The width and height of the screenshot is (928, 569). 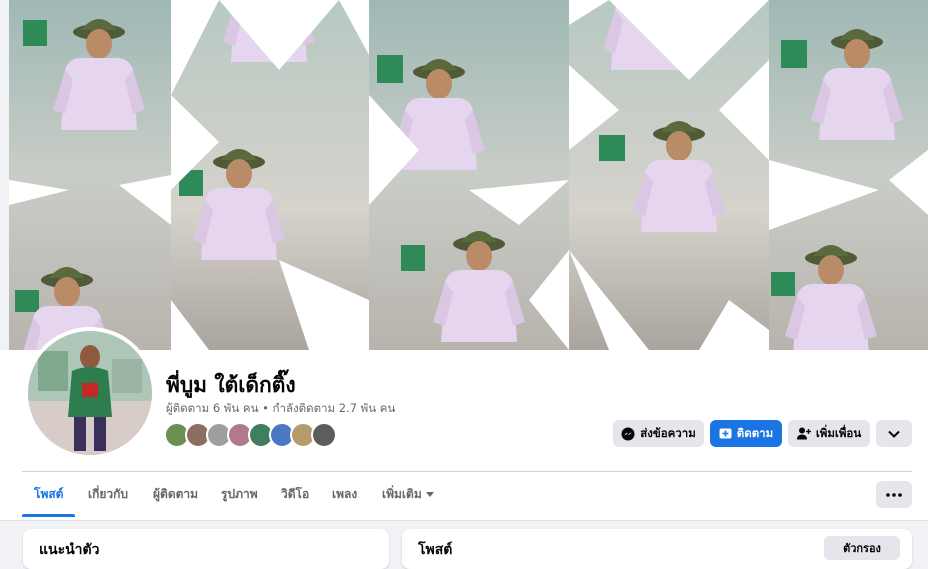 I want to click on tab-about: เกี่ยวกับ, so click(x=108, y=494).